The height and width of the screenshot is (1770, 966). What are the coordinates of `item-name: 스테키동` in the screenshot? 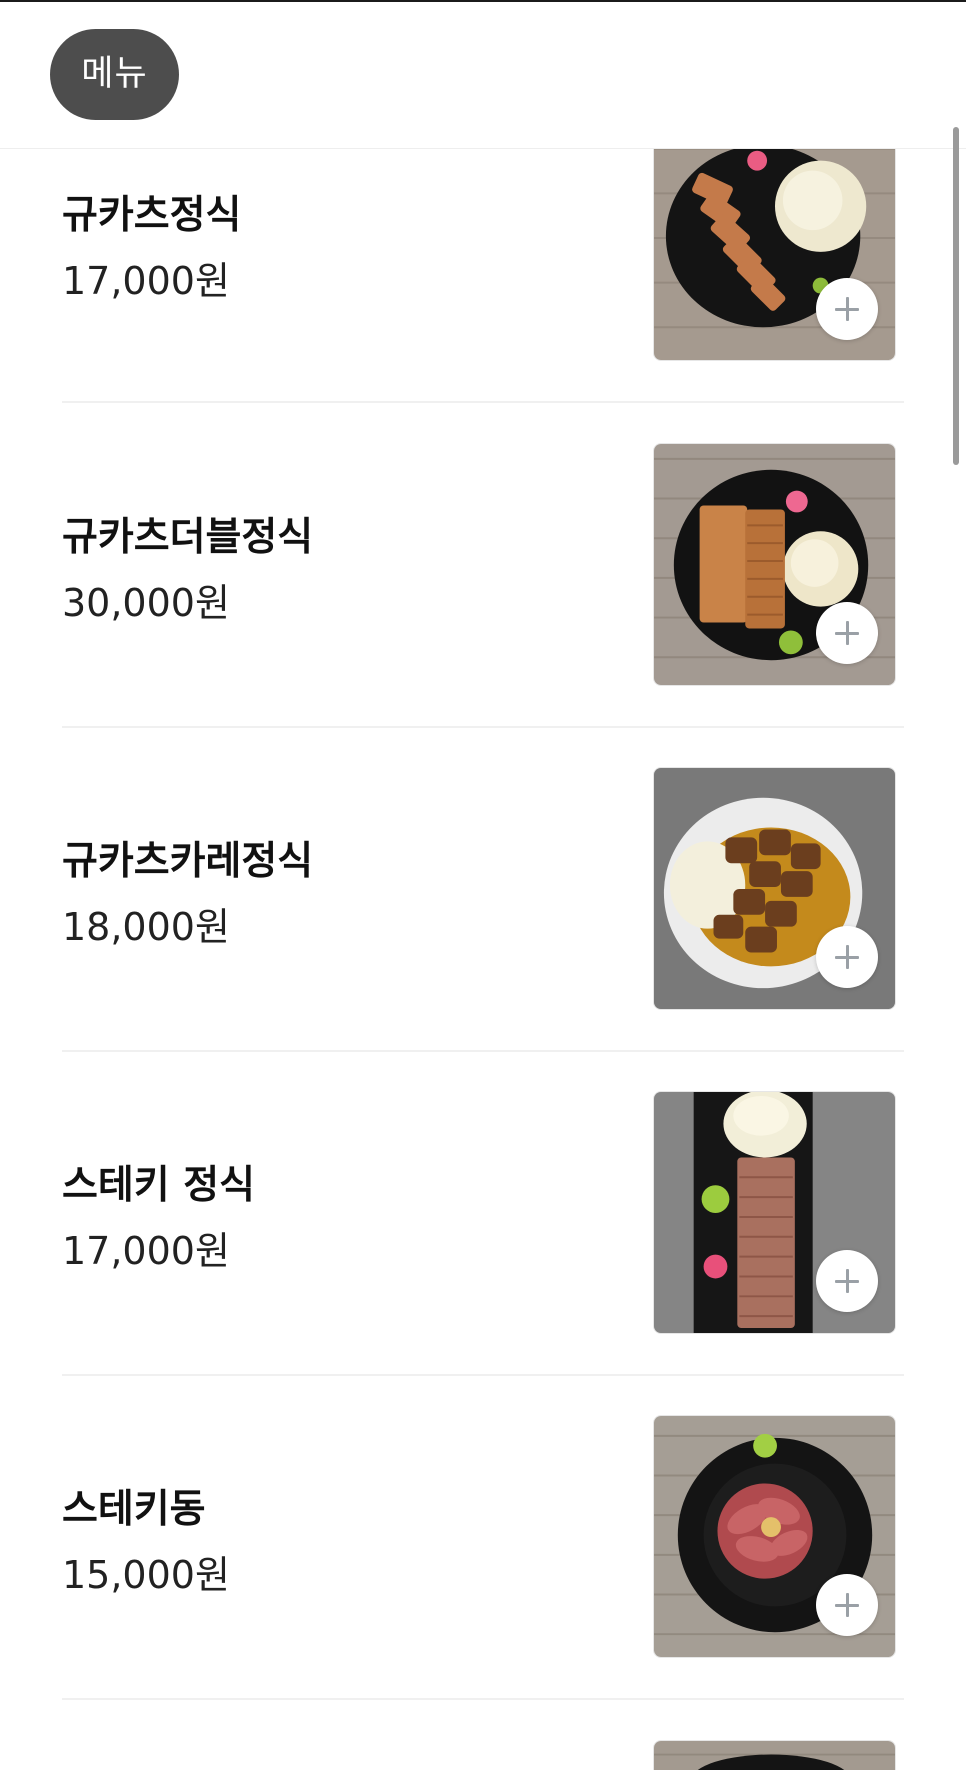 It's located at (134, 1509).